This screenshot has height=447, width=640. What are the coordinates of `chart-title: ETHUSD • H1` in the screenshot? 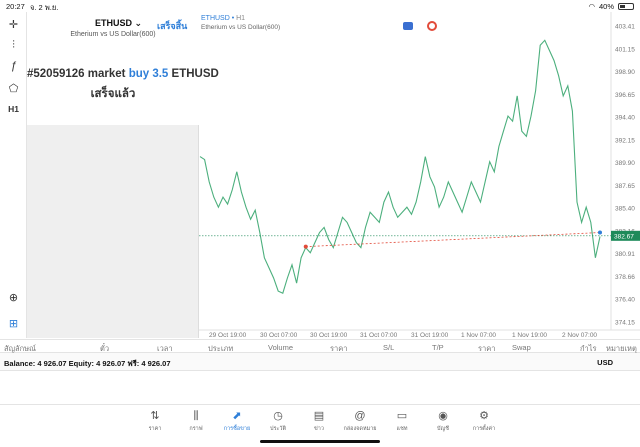 It's located at (223, 18).